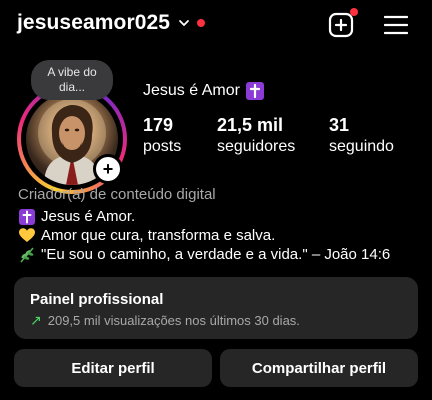 Image resolution: width=432 pixels, height=400 pixels. I want to click on following-label: seguindo, so click(361, 146).